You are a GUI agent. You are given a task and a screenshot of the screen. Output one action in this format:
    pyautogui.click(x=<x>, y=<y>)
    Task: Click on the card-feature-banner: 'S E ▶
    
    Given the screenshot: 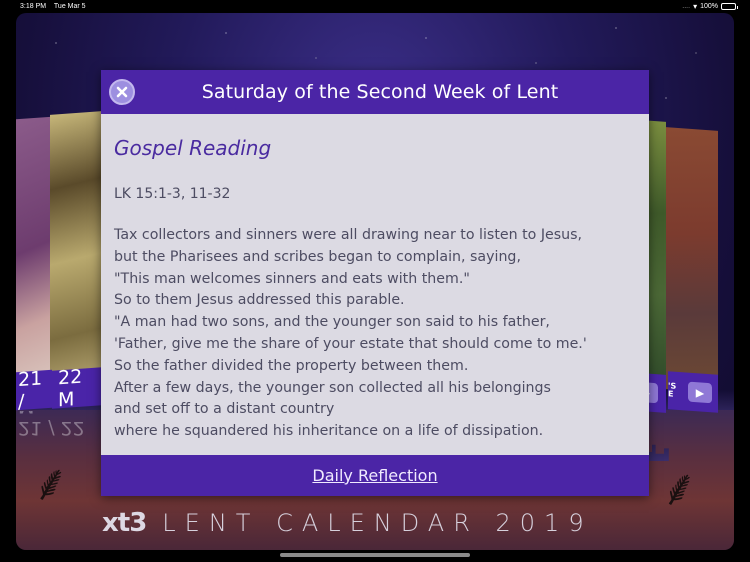 What is the action you would take?
    pyautogui.click(x=693, y=392)
    